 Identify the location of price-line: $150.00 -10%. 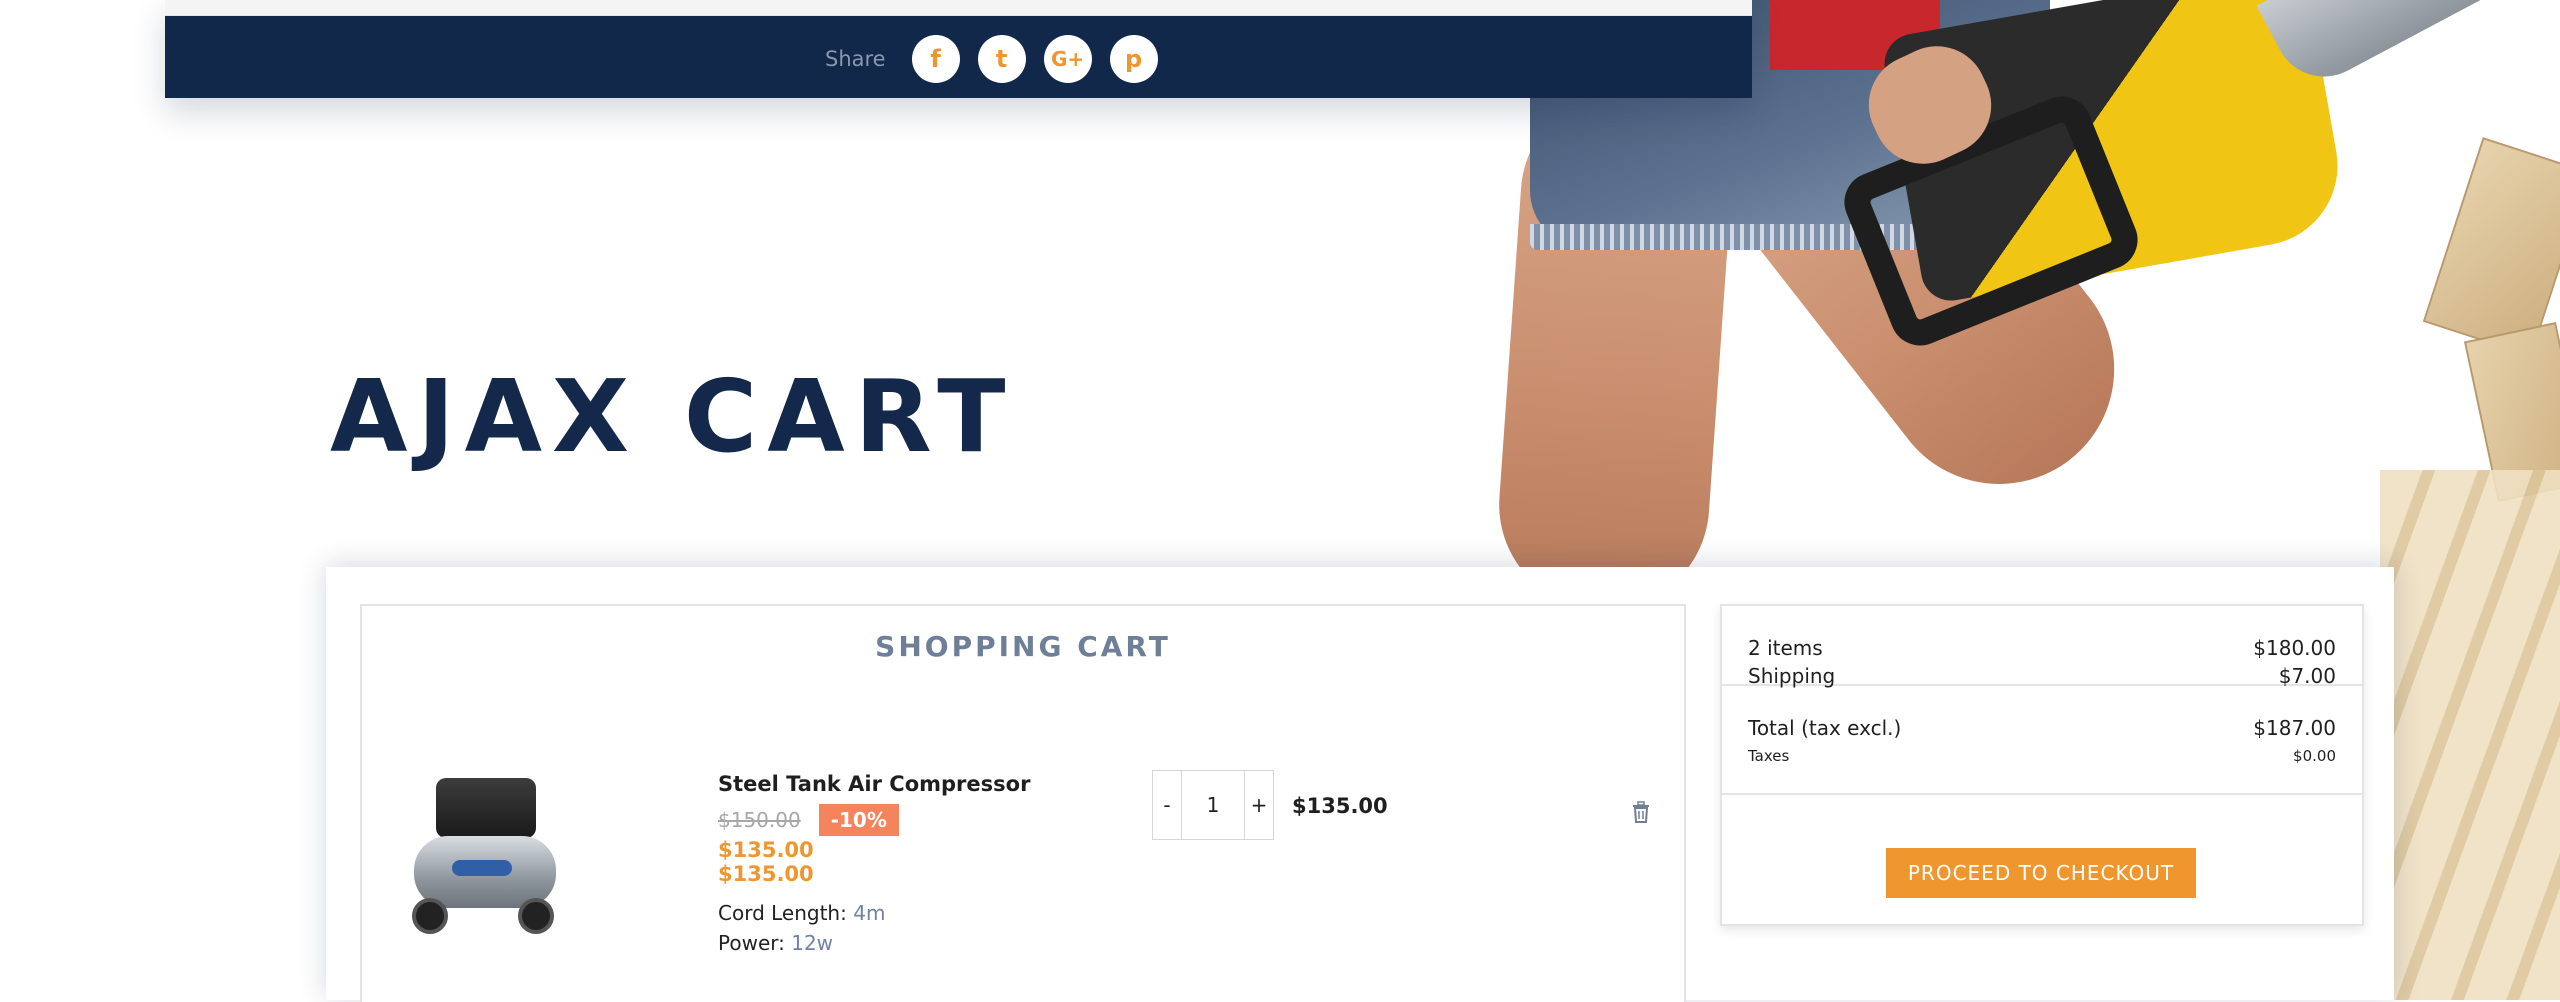
(918, 820).